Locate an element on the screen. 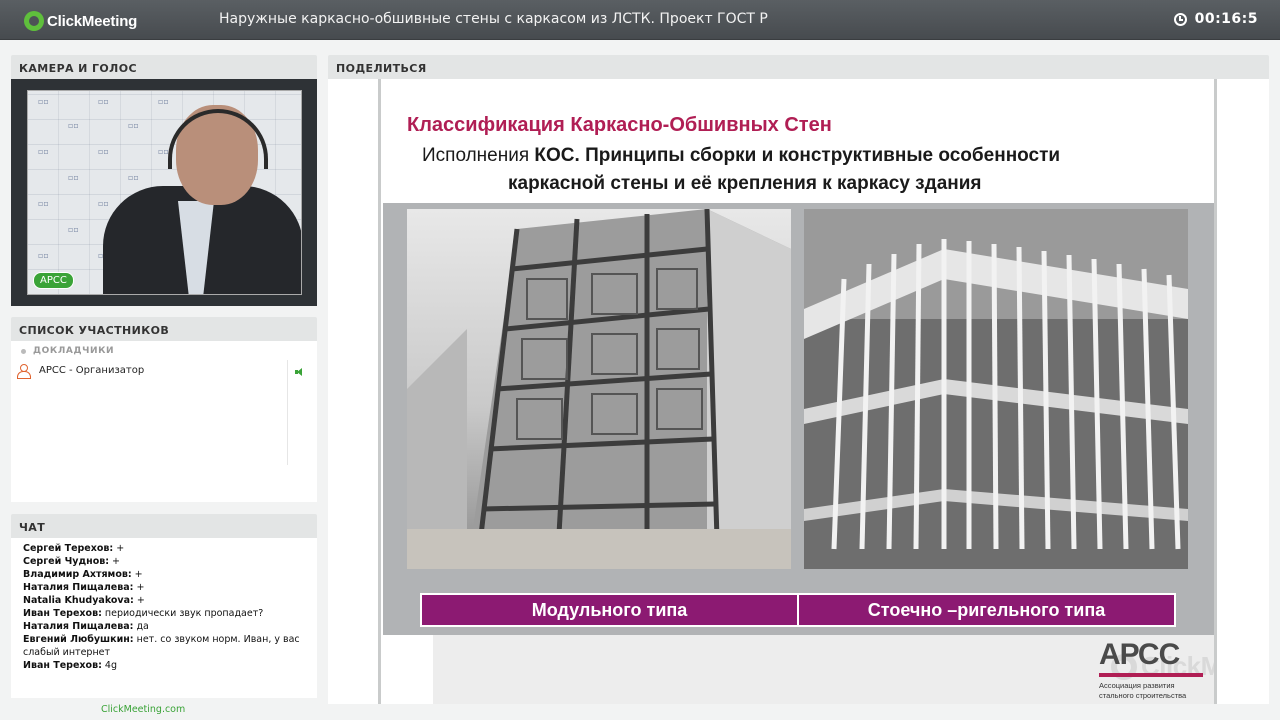 The height and width of the screenshot is (720, 1280). slide-subtitle-prefix: Исполнения is located at coordinates (478, 155).